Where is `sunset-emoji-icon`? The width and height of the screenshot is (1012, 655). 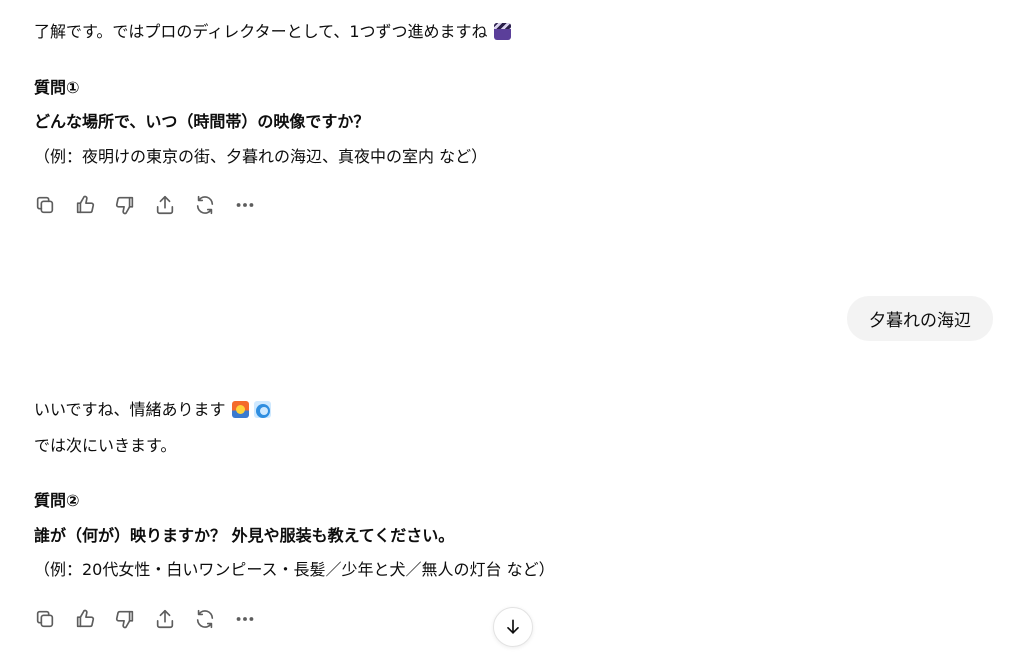 sunset-emoji-icon is located at coordinates (240, 409).